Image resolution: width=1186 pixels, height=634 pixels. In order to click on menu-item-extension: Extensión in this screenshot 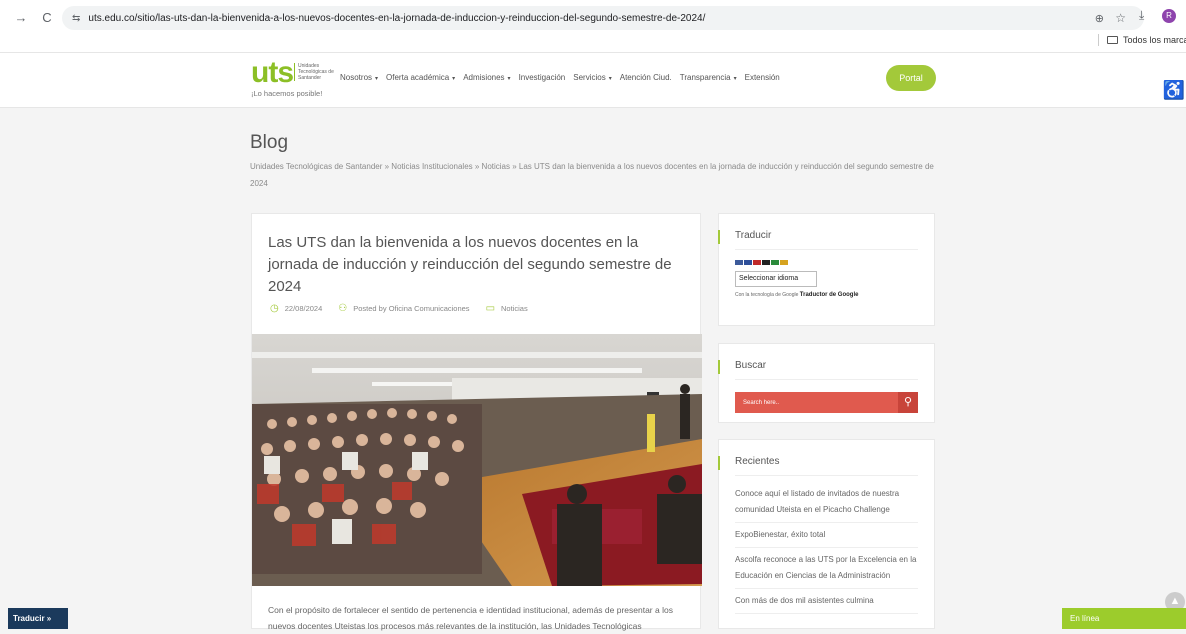, I will do `click(762, 77)`.